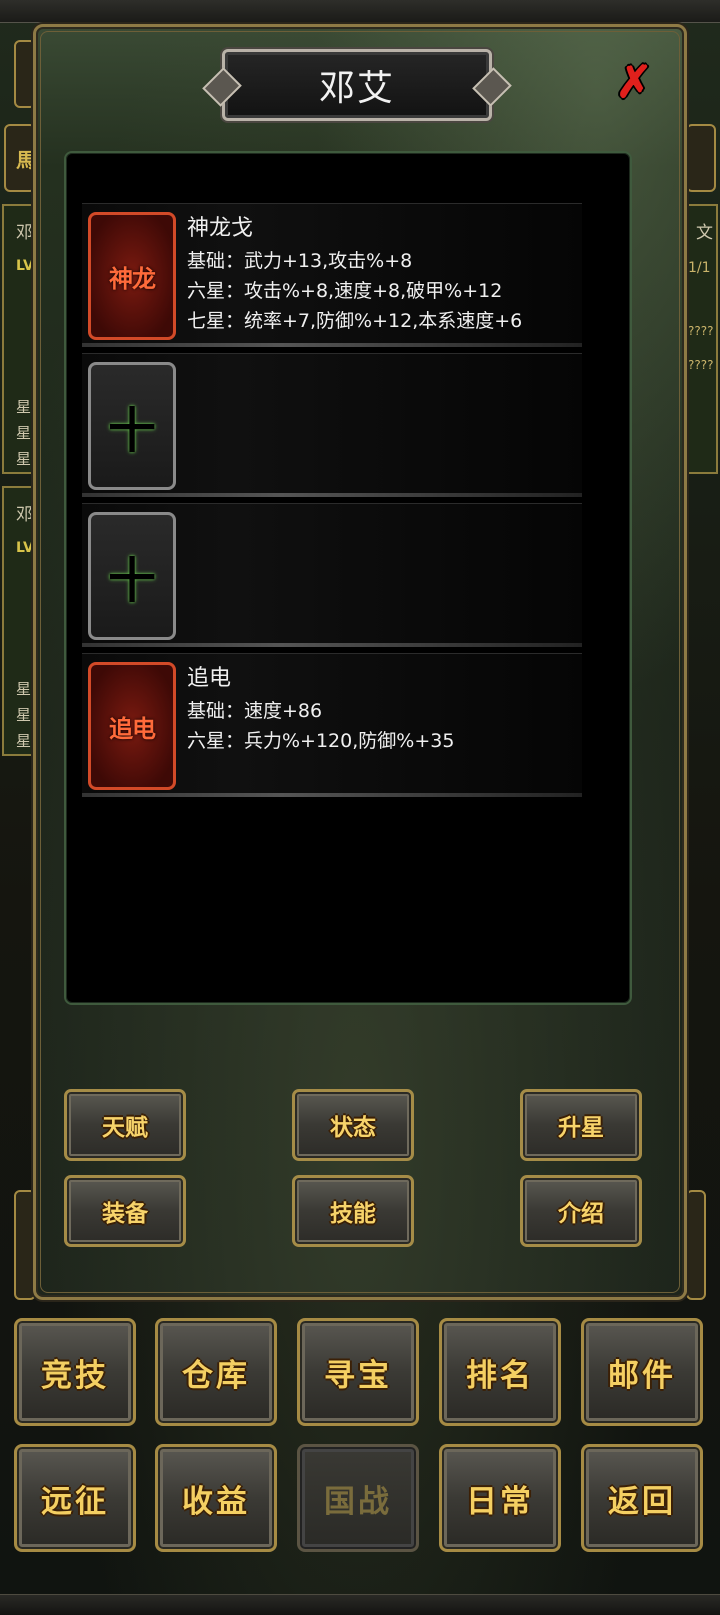 This screenshot has height=1615, width=720. I want to click on talent-button: 天赋, so click(125, 1125).